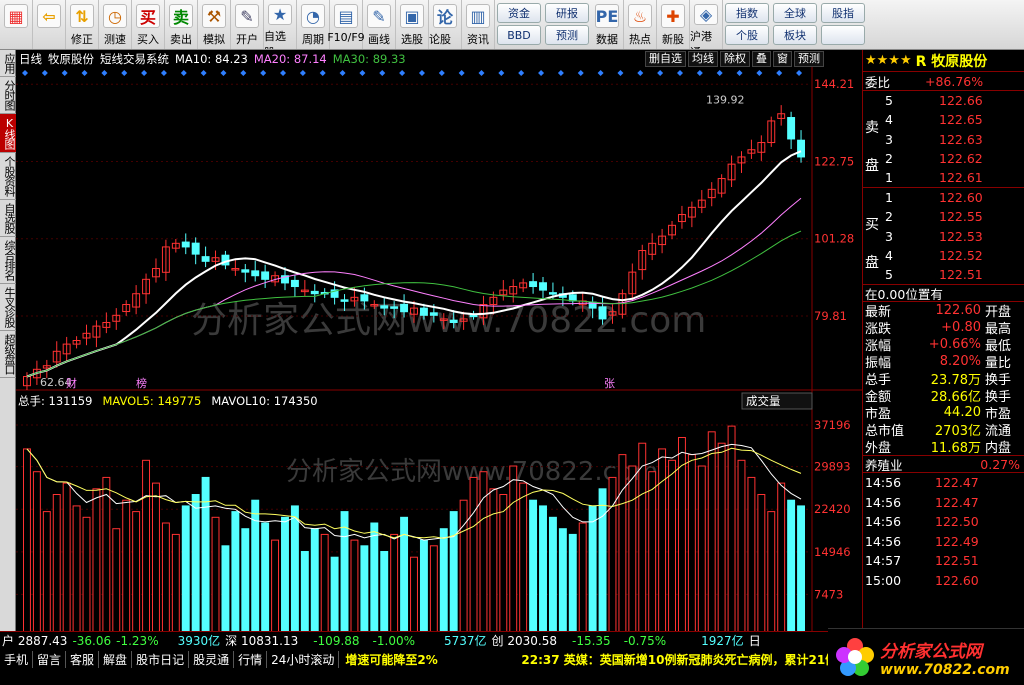  What do you see at coordinates (943, 177) in the screenshot?
I see `sells-row: 1 122.61` at bounding box center [943, 177].